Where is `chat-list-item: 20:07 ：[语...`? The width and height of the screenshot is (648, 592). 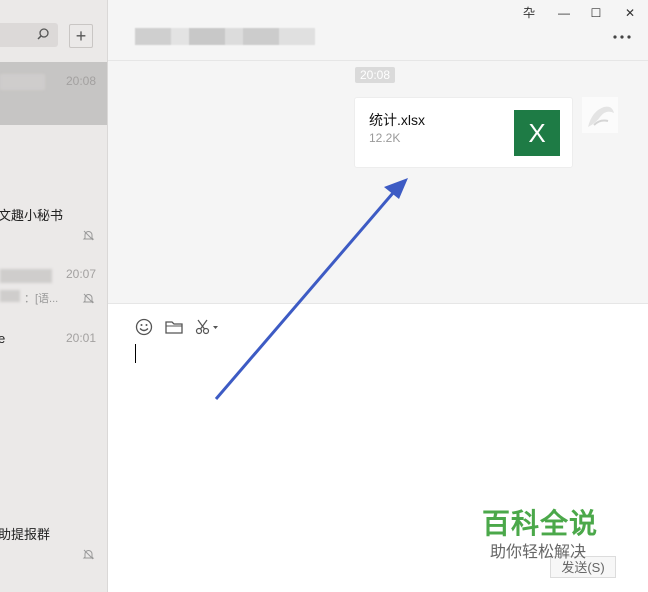
chat-list-item: 20:07 ：[语... is located at coordinates (53, 286).